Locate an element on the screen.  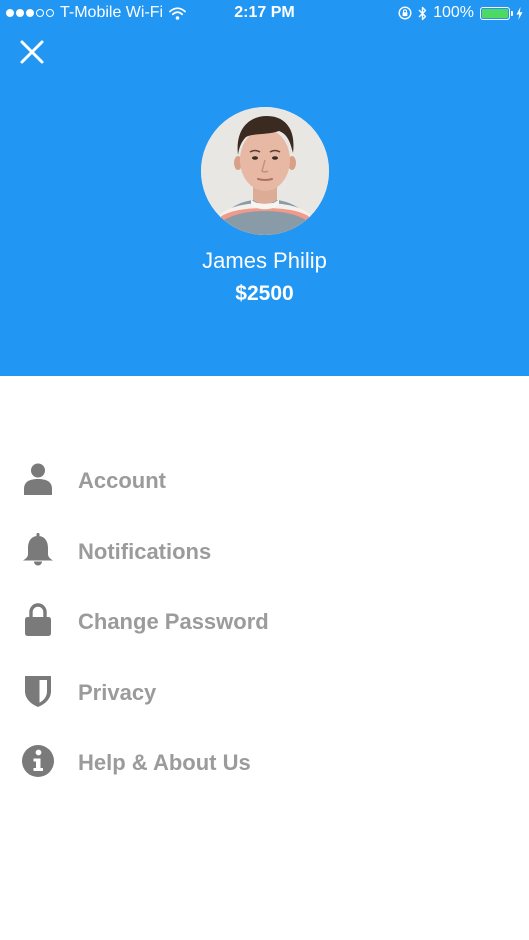
close-button is located at coordinates (32, 52).